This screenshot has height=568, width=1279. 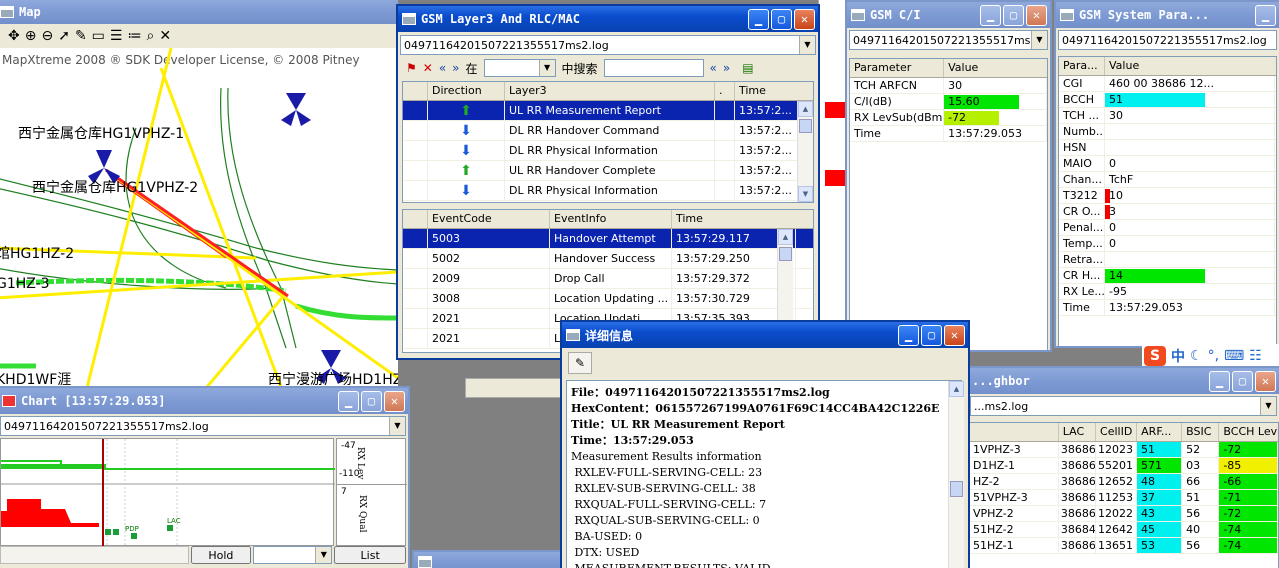 What do you see at coordinates (948, 15) in the screenshot?
I see `ci-titlebar: GSM C/I ▁ ▢ ✕` at bounding box center [948, 15].